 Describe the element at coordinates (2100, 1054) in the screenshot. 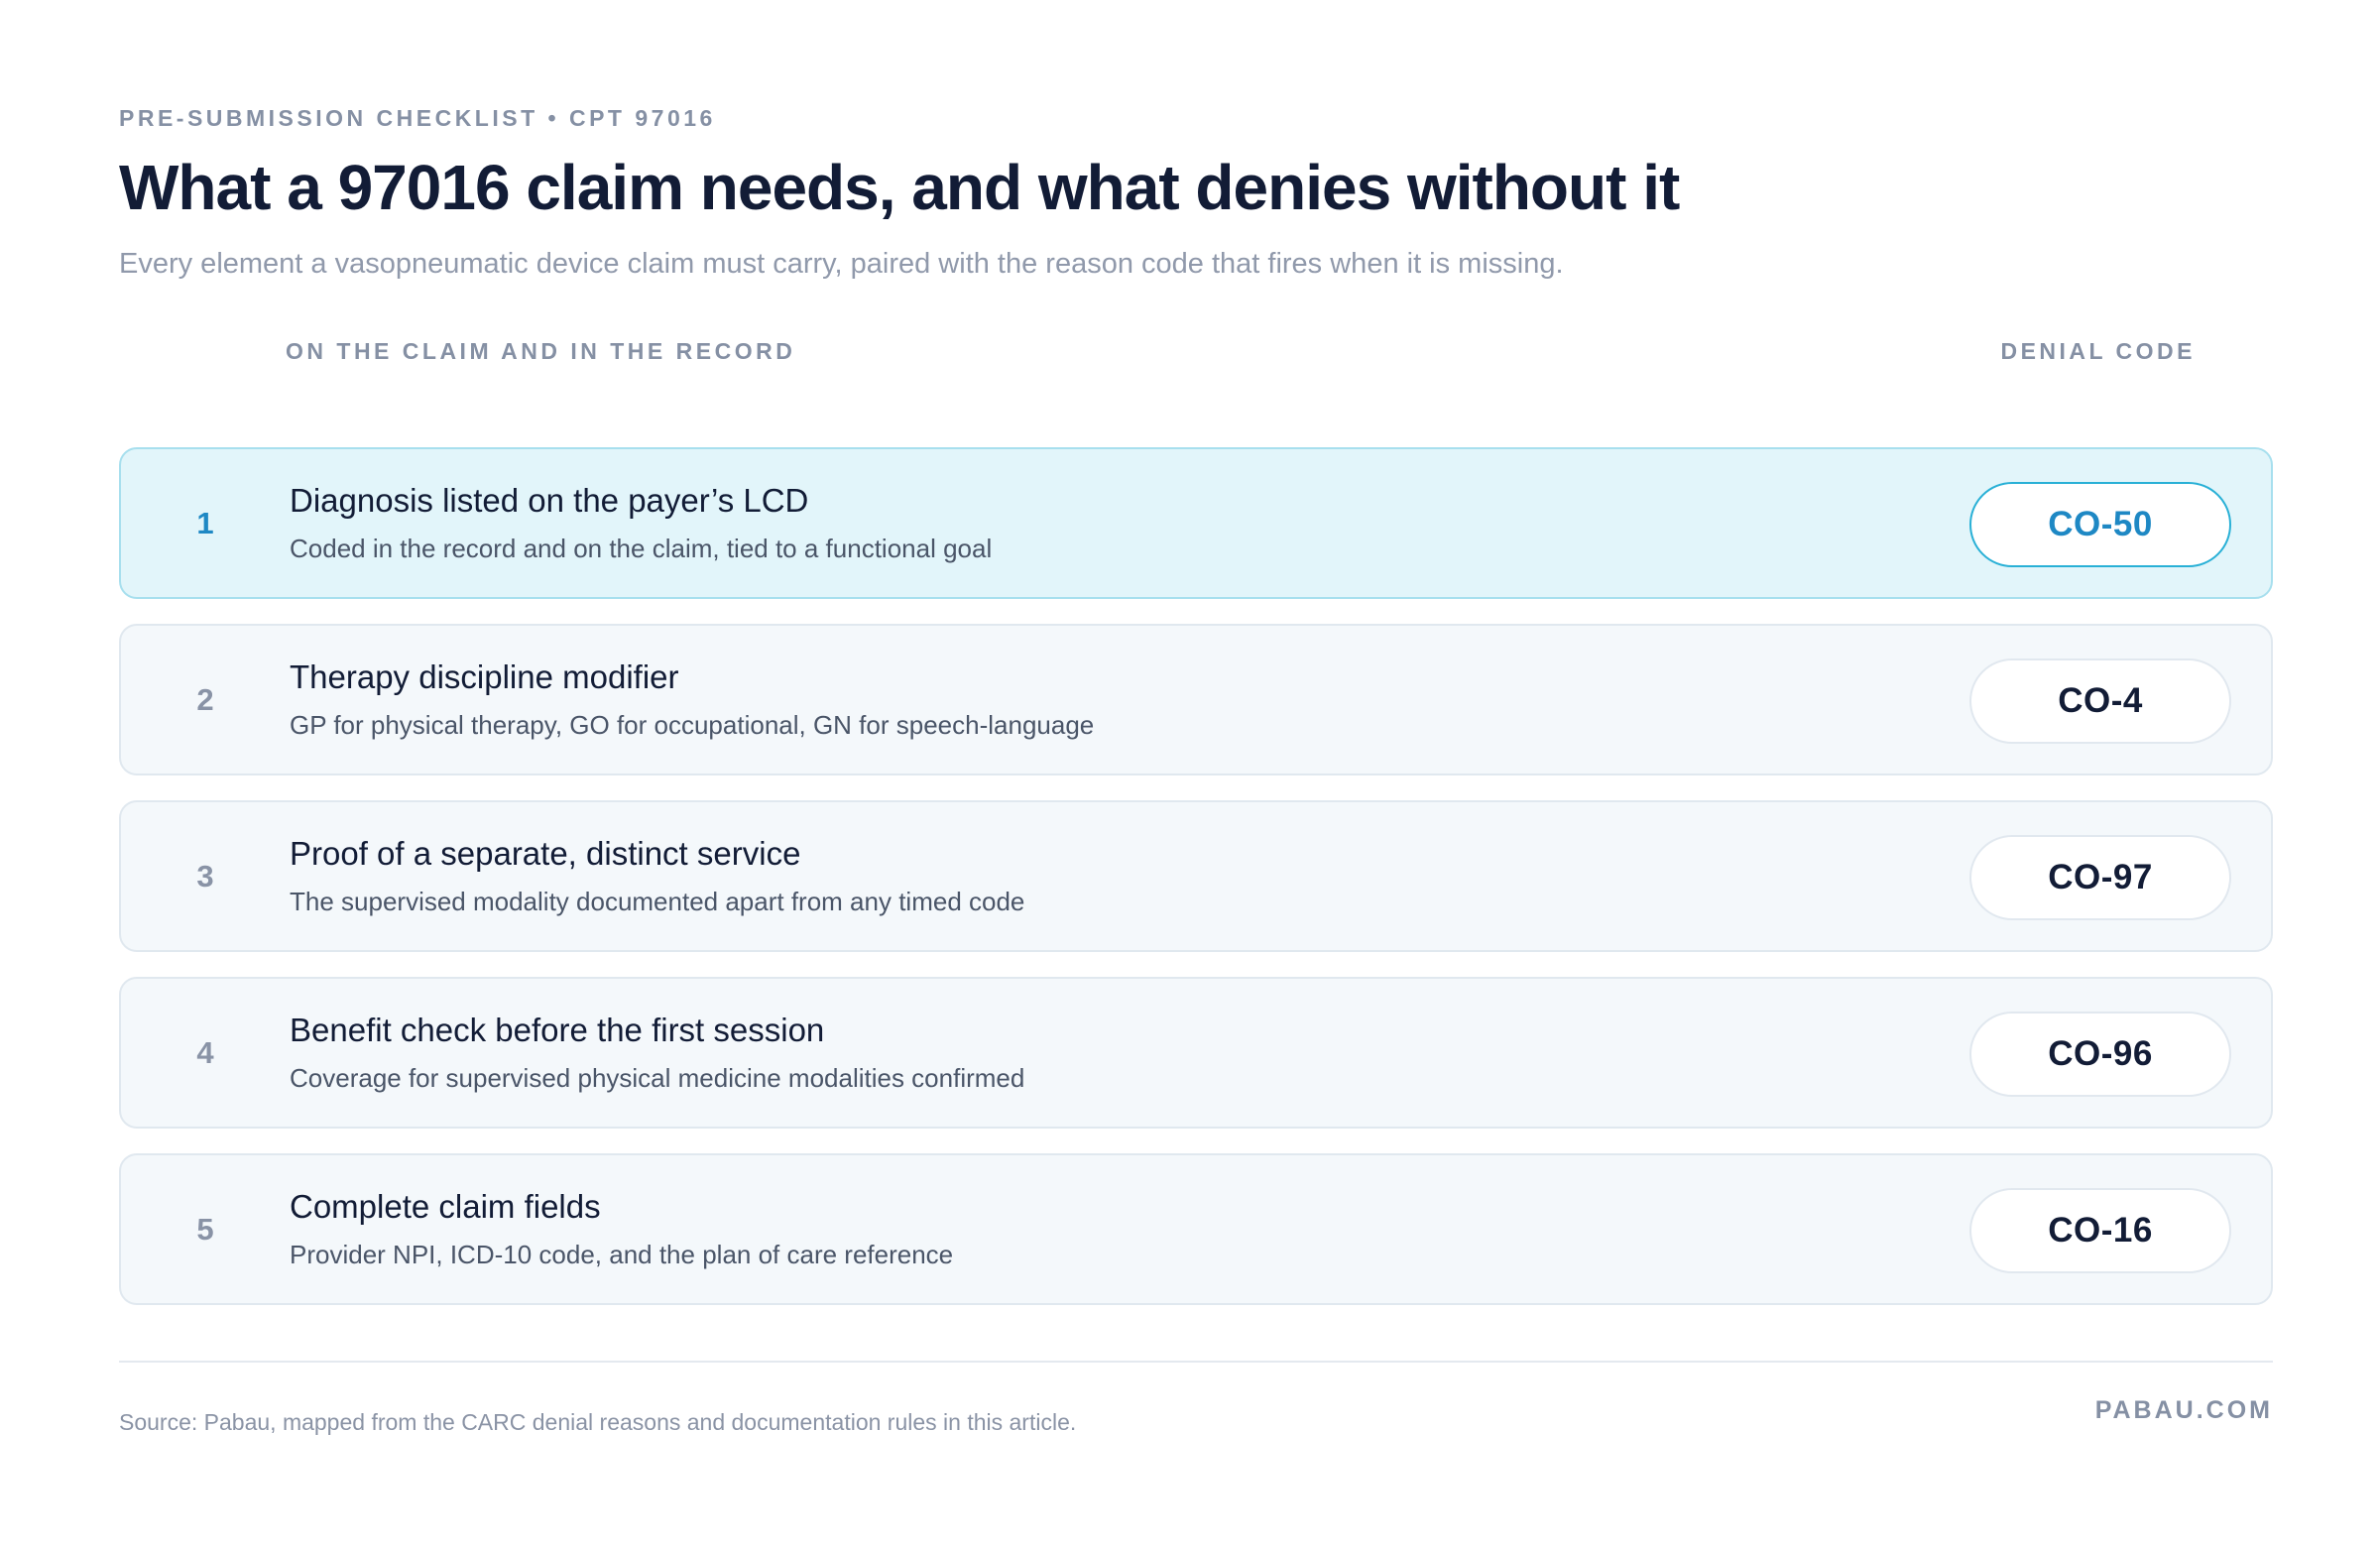

I see `denial-code-badge: CO-96` at that location.